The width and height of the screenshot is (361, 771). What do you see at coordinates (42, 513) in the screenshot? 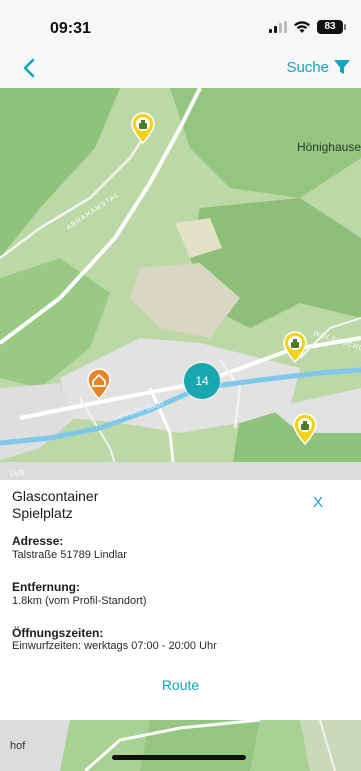
I see `location-title-line: Spielplatz` at bounding box center [42, 513].